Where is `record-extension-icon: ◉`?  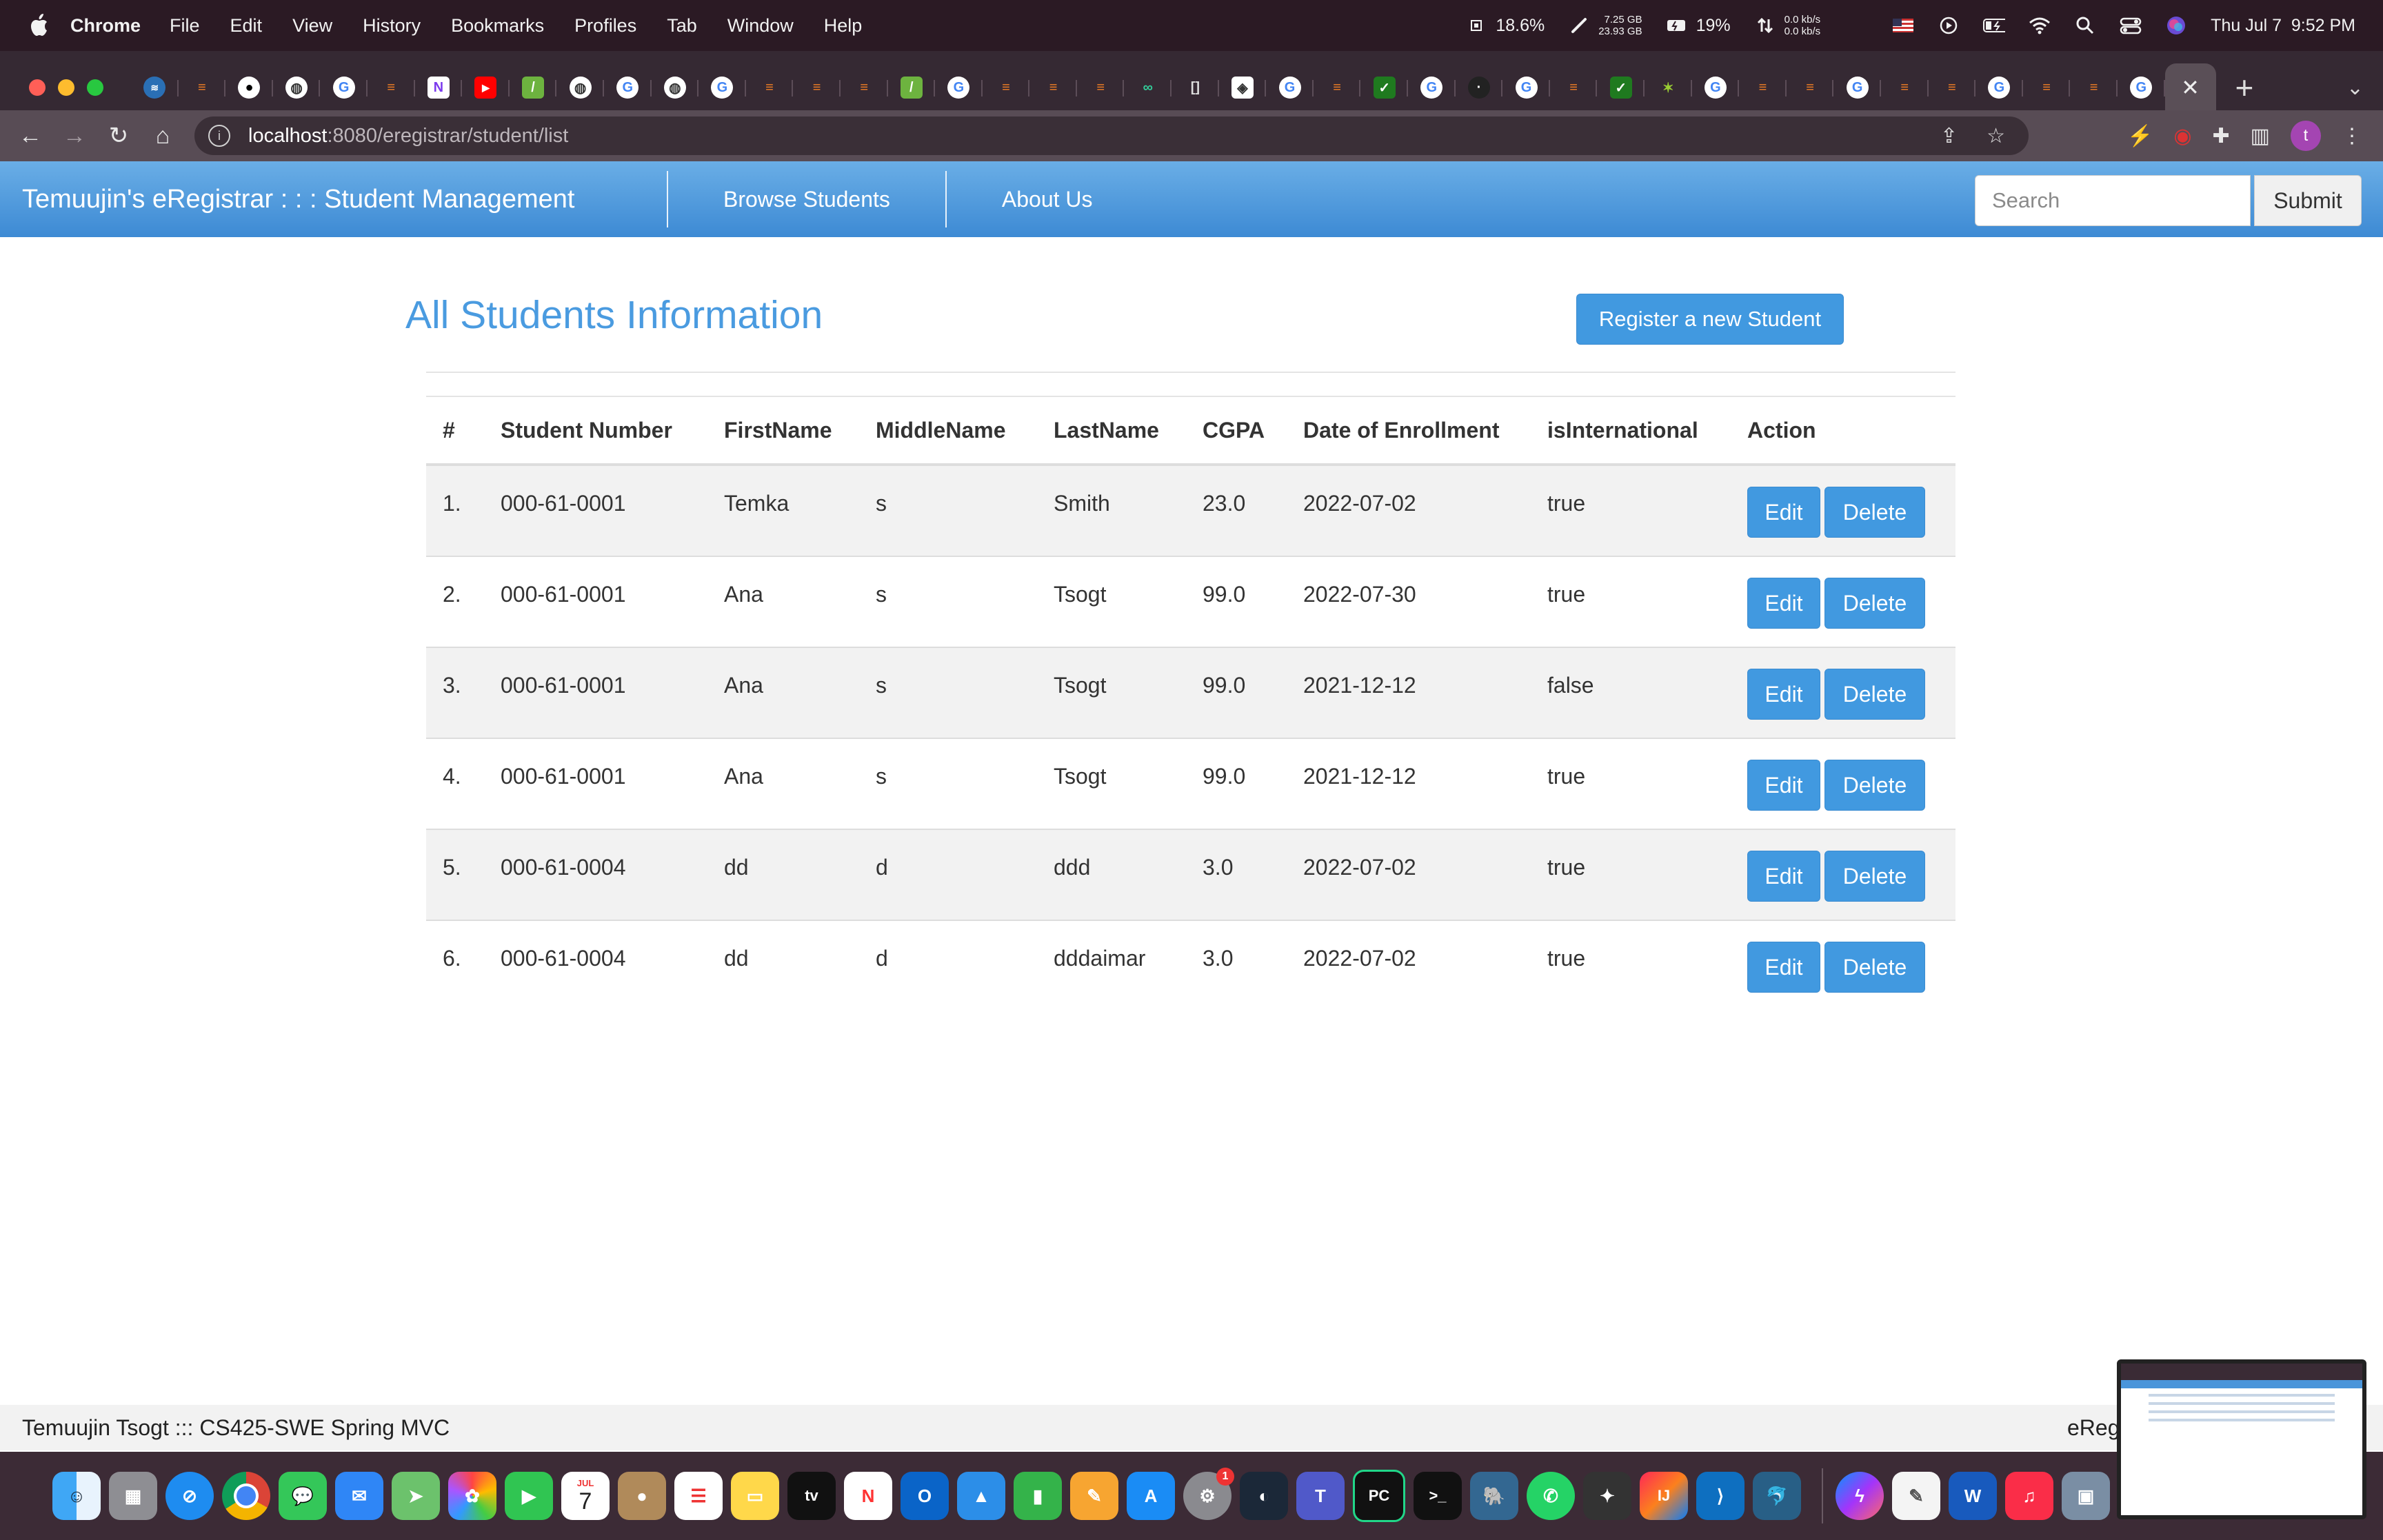 record-extension-icon: ◉ is located at coordinates (2182, 136).